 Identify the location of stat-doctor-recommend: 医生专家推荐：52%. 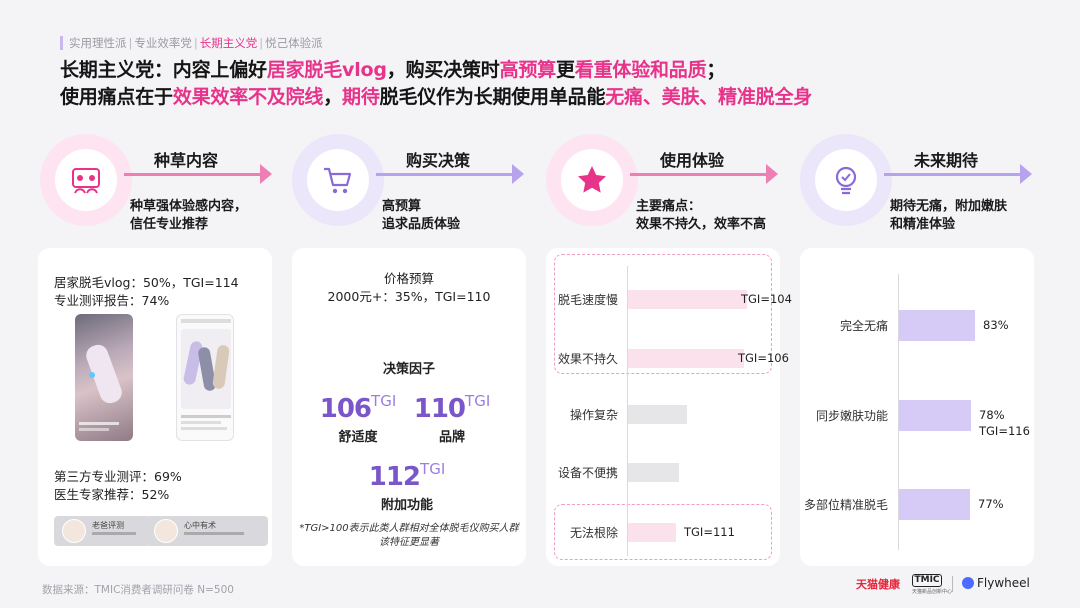
(112, 494).